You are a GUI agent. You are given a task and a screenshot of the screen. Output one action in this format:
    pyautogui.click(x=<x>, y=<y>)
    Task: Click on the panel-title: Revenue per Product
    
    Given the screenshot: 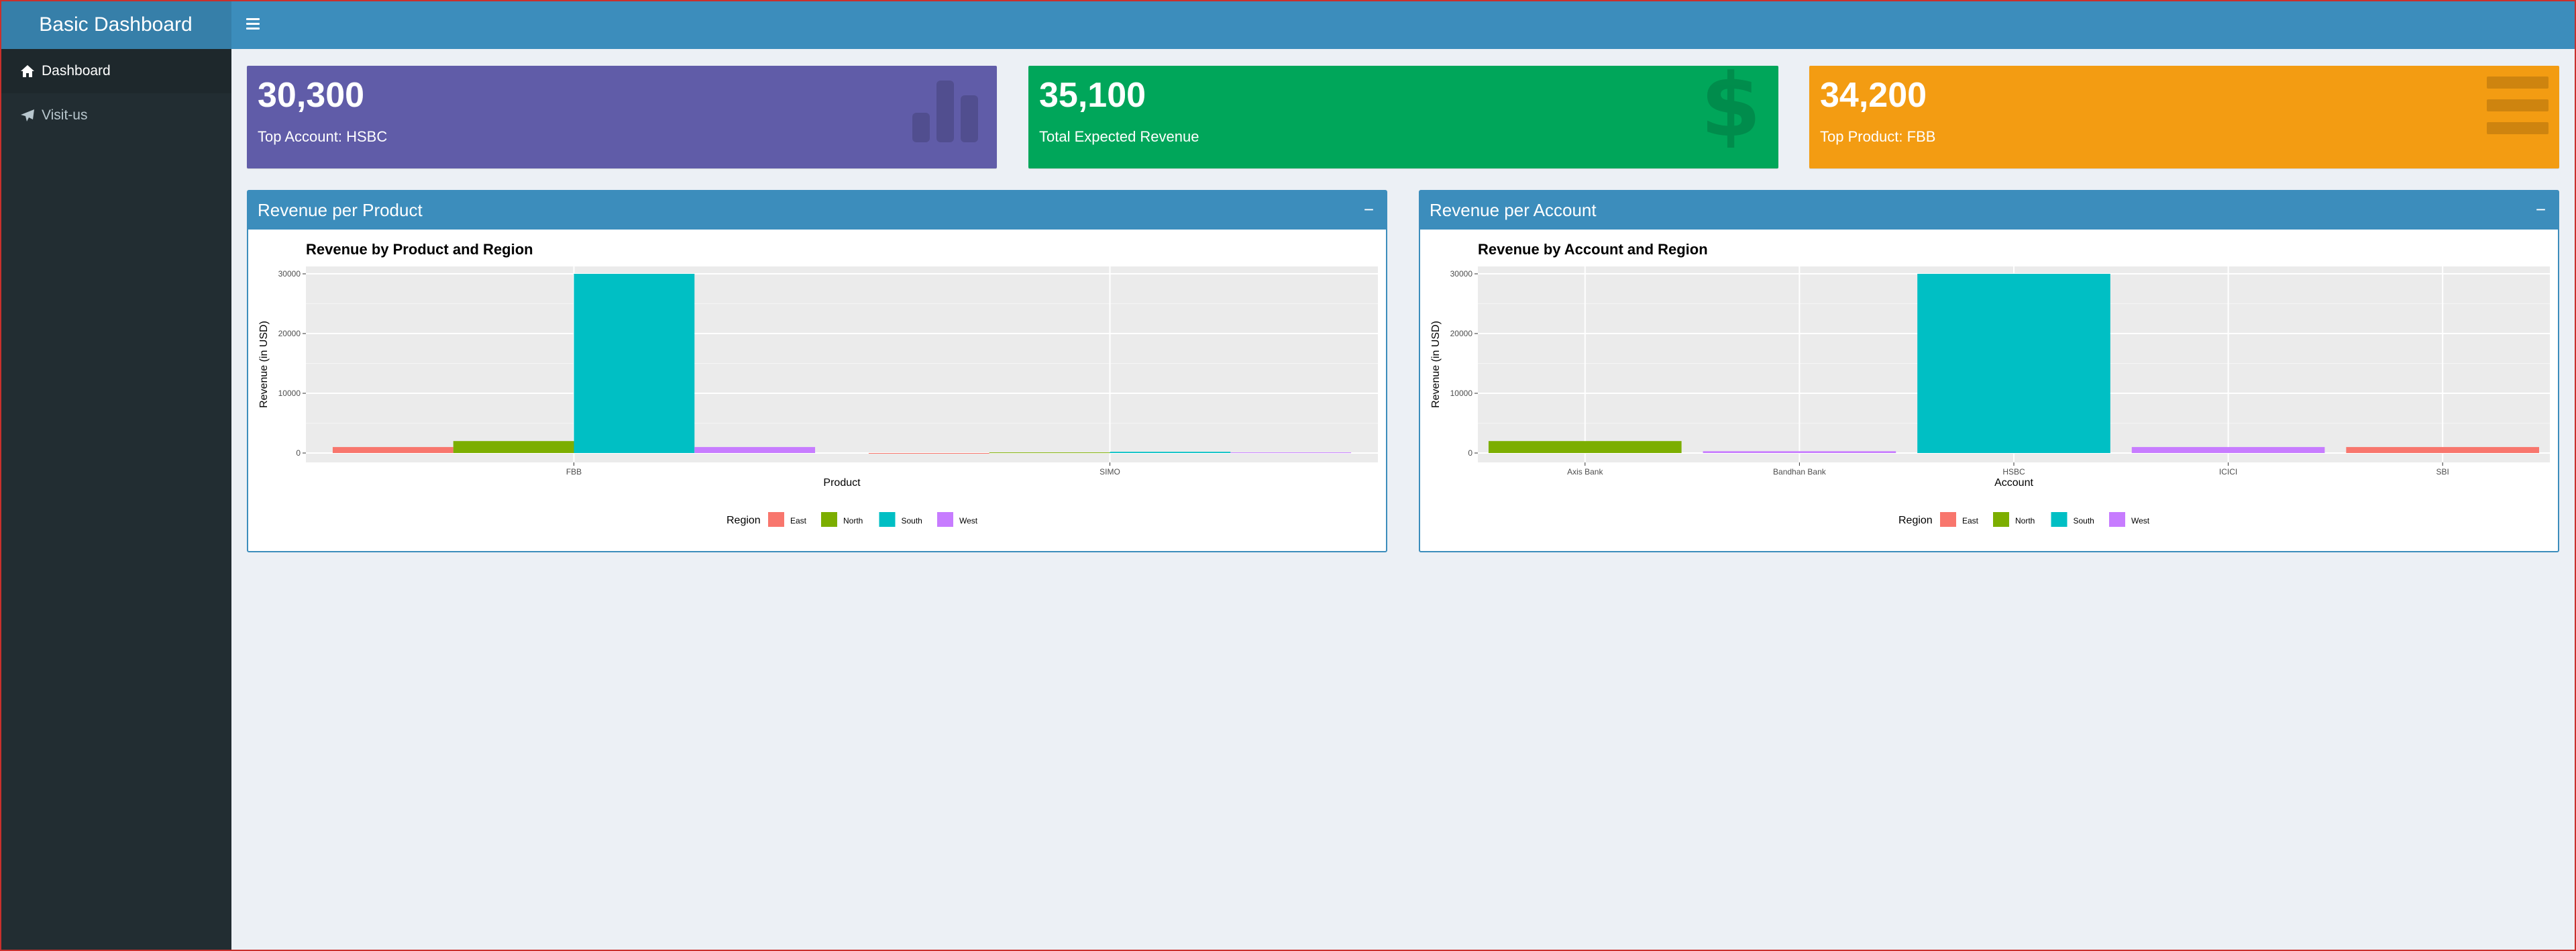 What is the action you would take?
    pyautogui.click(x=340, y=210)
    